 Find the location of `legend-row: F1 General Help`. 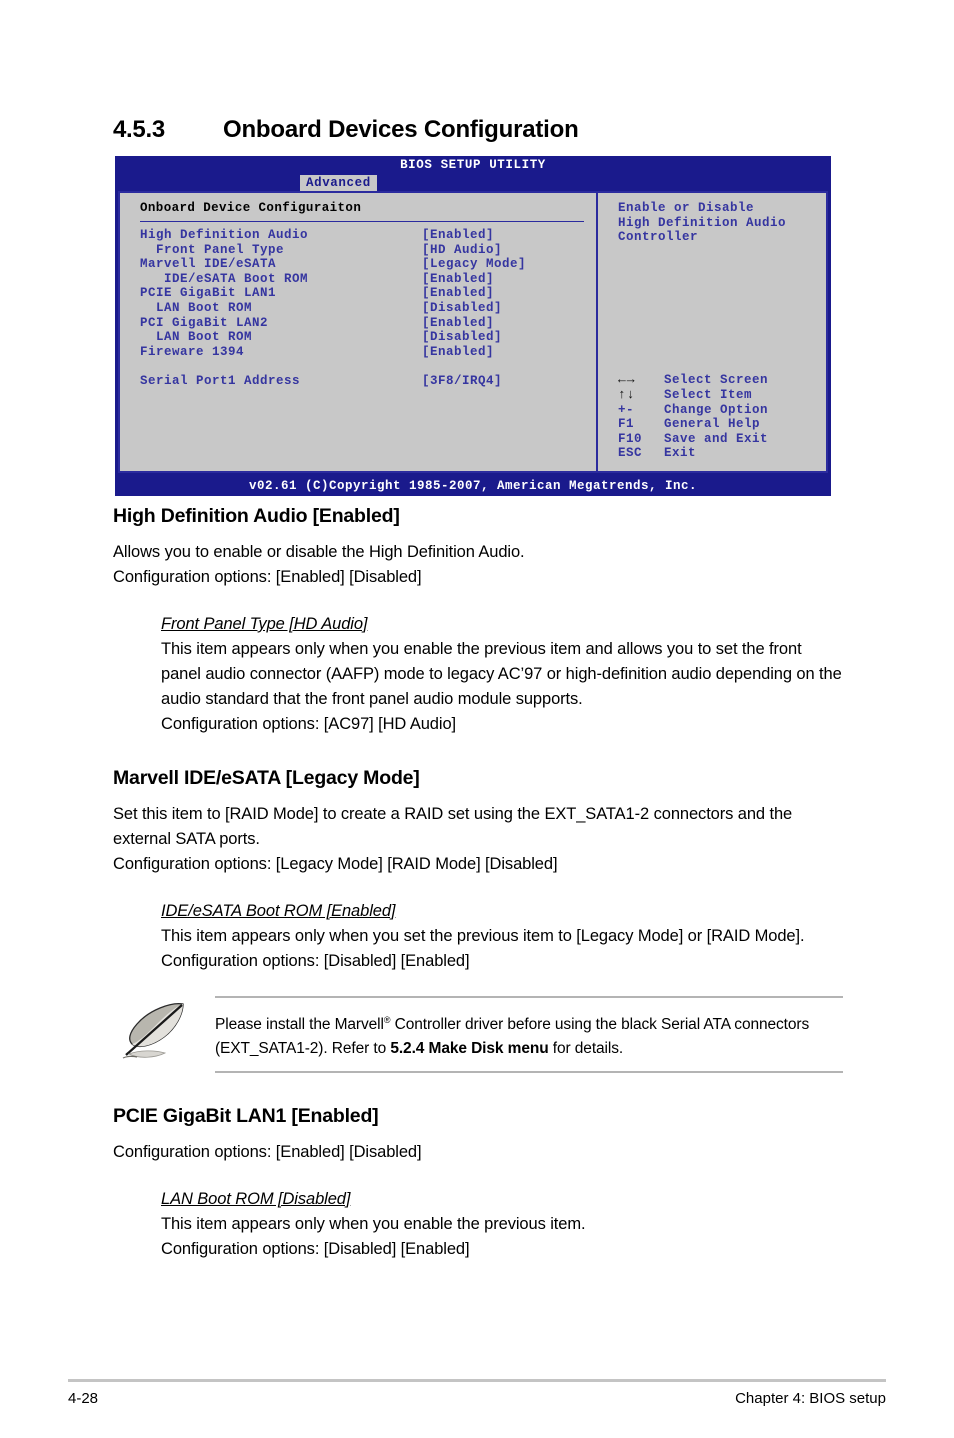

legend-row: F1 General Help is located at coordinates (693, 424).